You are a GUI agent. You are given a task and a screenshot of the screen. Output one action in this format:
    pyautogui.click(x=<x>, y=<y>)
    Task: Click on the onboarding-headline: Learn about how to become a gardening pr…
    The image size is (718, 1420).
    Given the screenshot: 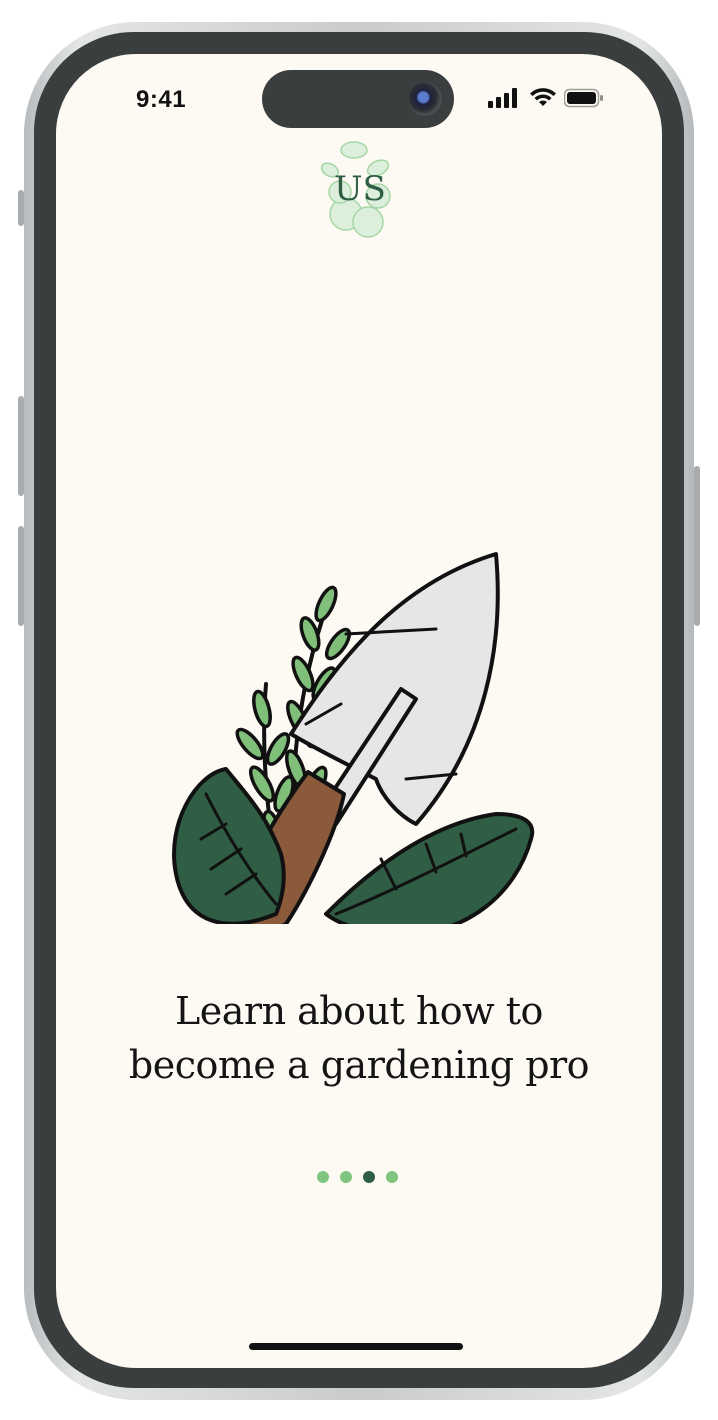 What is the action you would take?
    pyautogui.click(x=359, y=1038)
    